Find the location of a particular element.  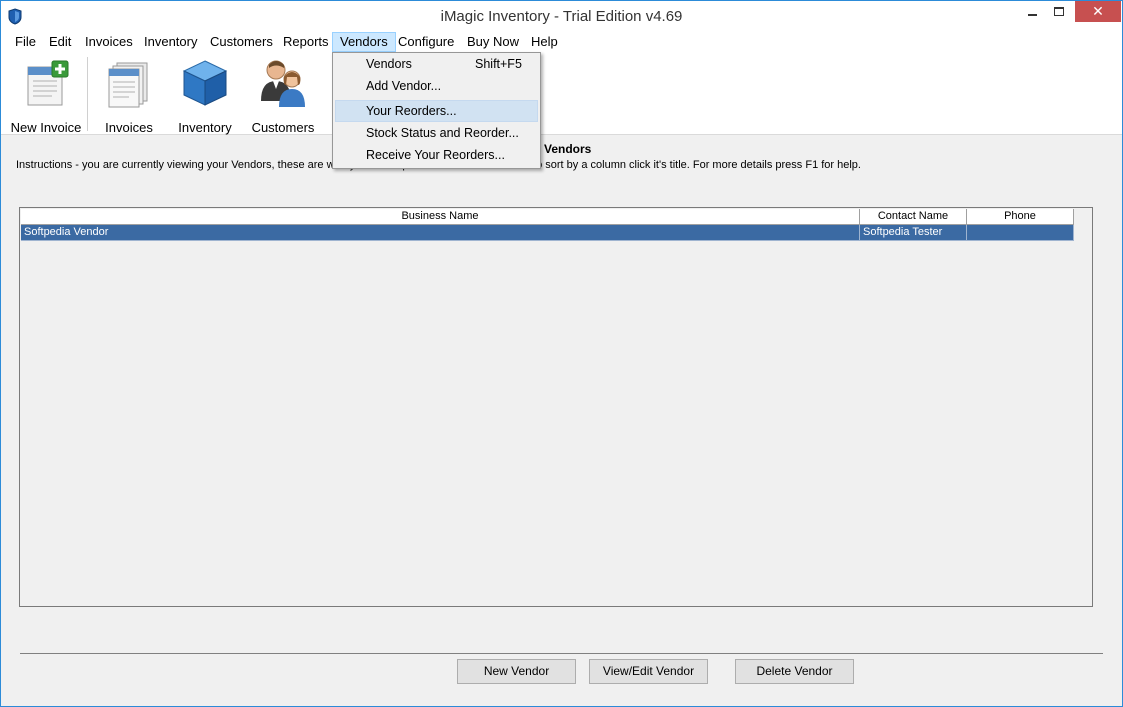

window-title: iMagic Inventory - Trial Edition v4.69 is located at coordinates (561, 16).